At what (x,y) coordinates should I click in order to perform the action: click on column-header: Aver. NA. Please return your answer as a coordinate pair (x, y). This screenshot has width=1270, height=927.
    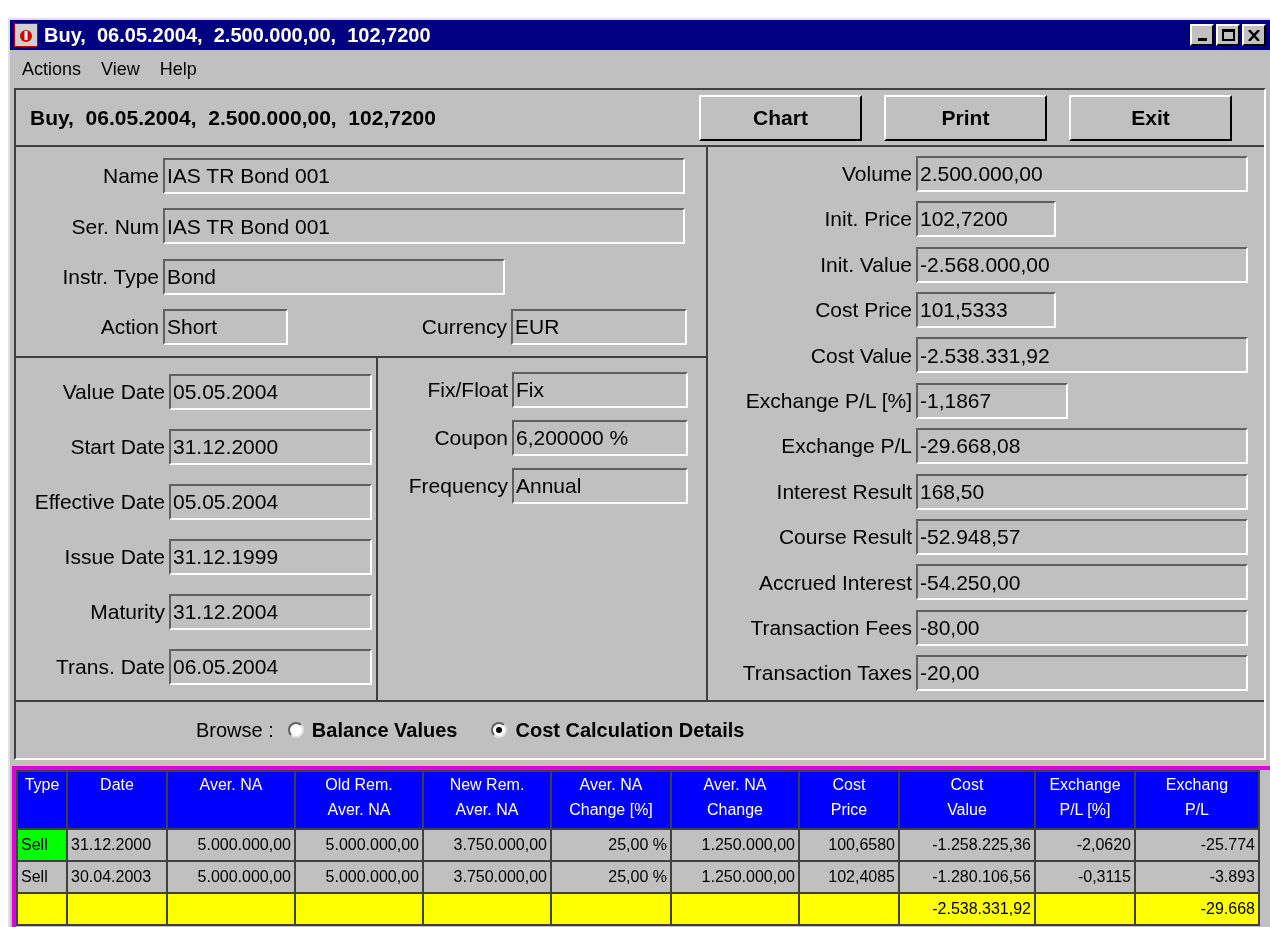
    Looking at the image, I should click on (231, 800).